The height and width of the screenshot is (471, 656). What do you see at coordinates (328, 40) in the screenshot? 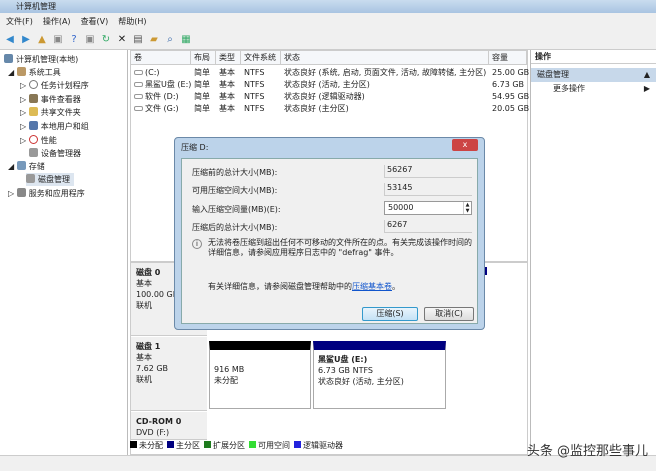
I see `toolbar: ◀ ▶ ▲ ▣ ? ▣ ↻ ✕ ▤ ▰ ⌕ ▦` at bounding box center [328, 40].